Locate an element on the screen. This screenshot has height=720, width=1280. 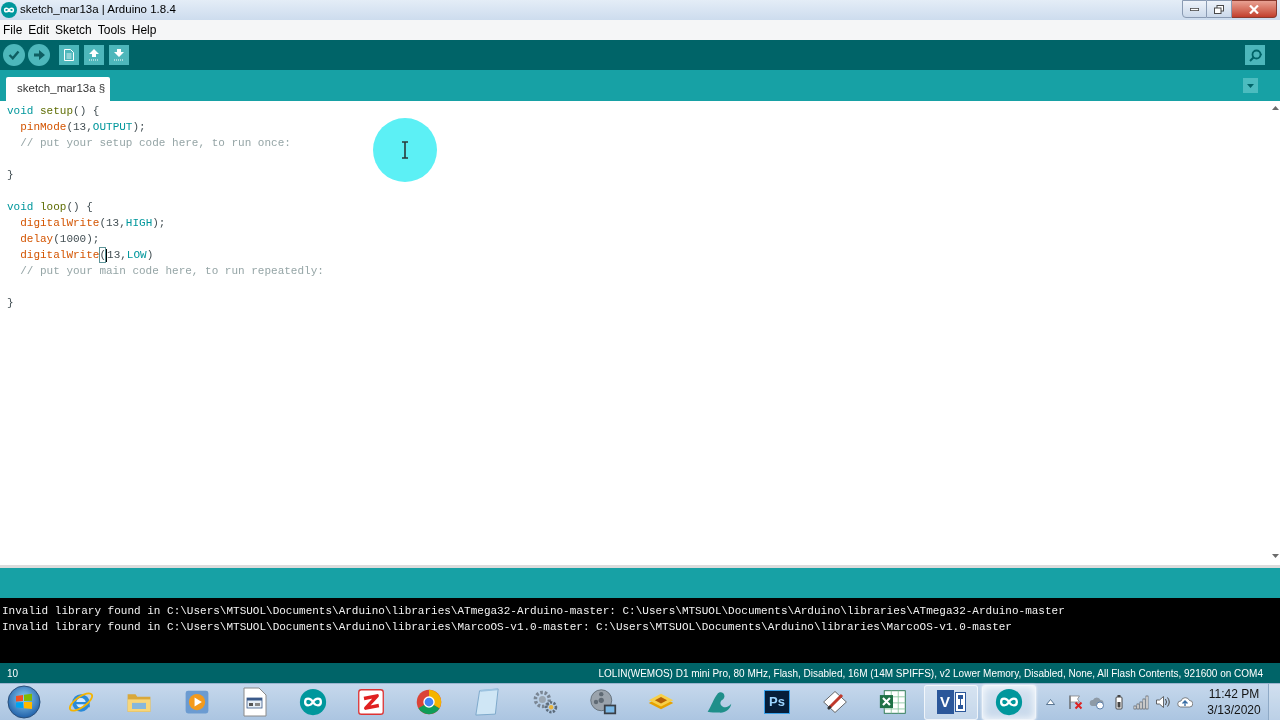
open-button is located at coordinates (94, 55).